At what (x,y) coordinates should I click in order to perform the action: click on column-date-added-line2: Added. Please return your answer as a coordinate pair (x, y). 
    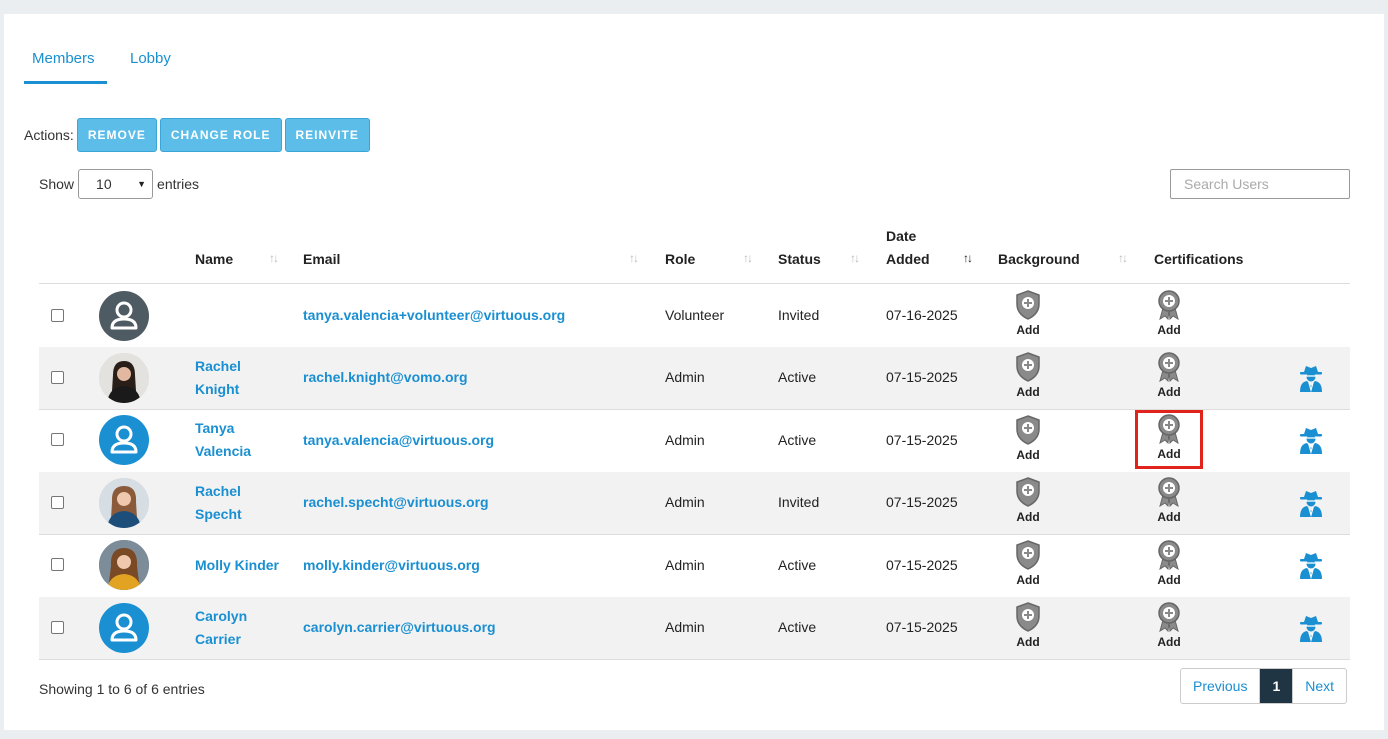
    Looking at the image, I should click on (908, 259).